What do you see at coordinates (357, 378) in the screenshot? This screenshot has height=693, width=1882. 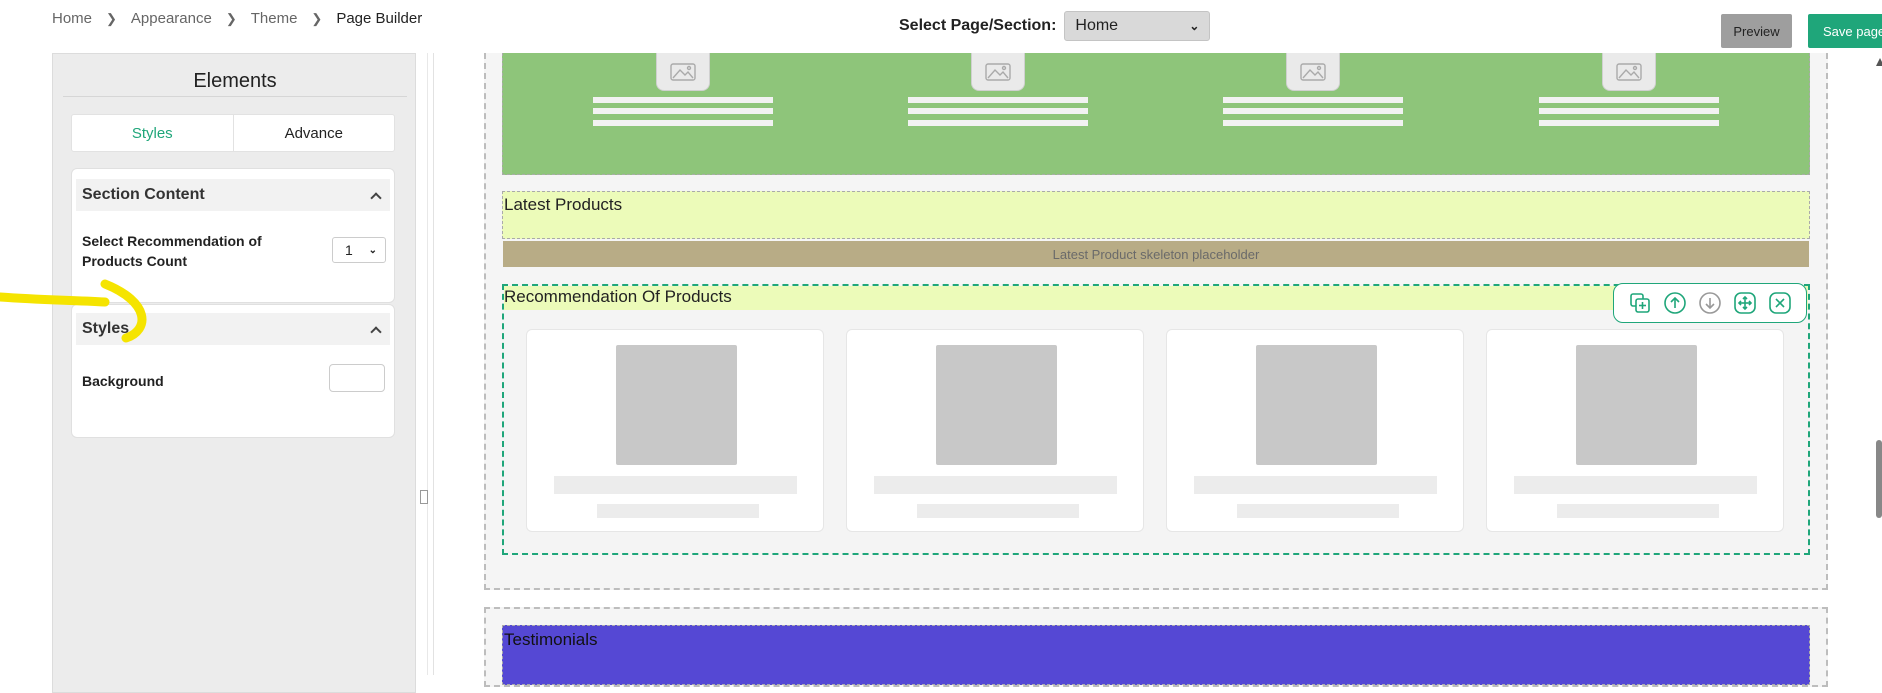 I see `background-color-input` at bounding box center [357, 378].